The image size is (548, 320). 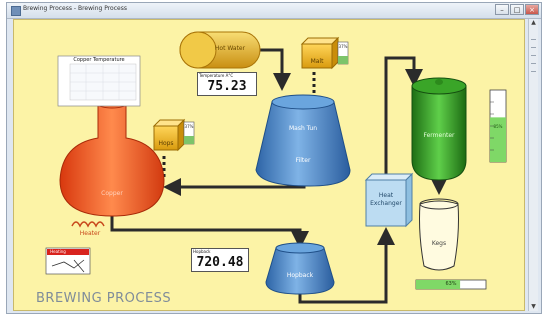 I want to click on copper-temperature-chart, so click(x=99, y=81).